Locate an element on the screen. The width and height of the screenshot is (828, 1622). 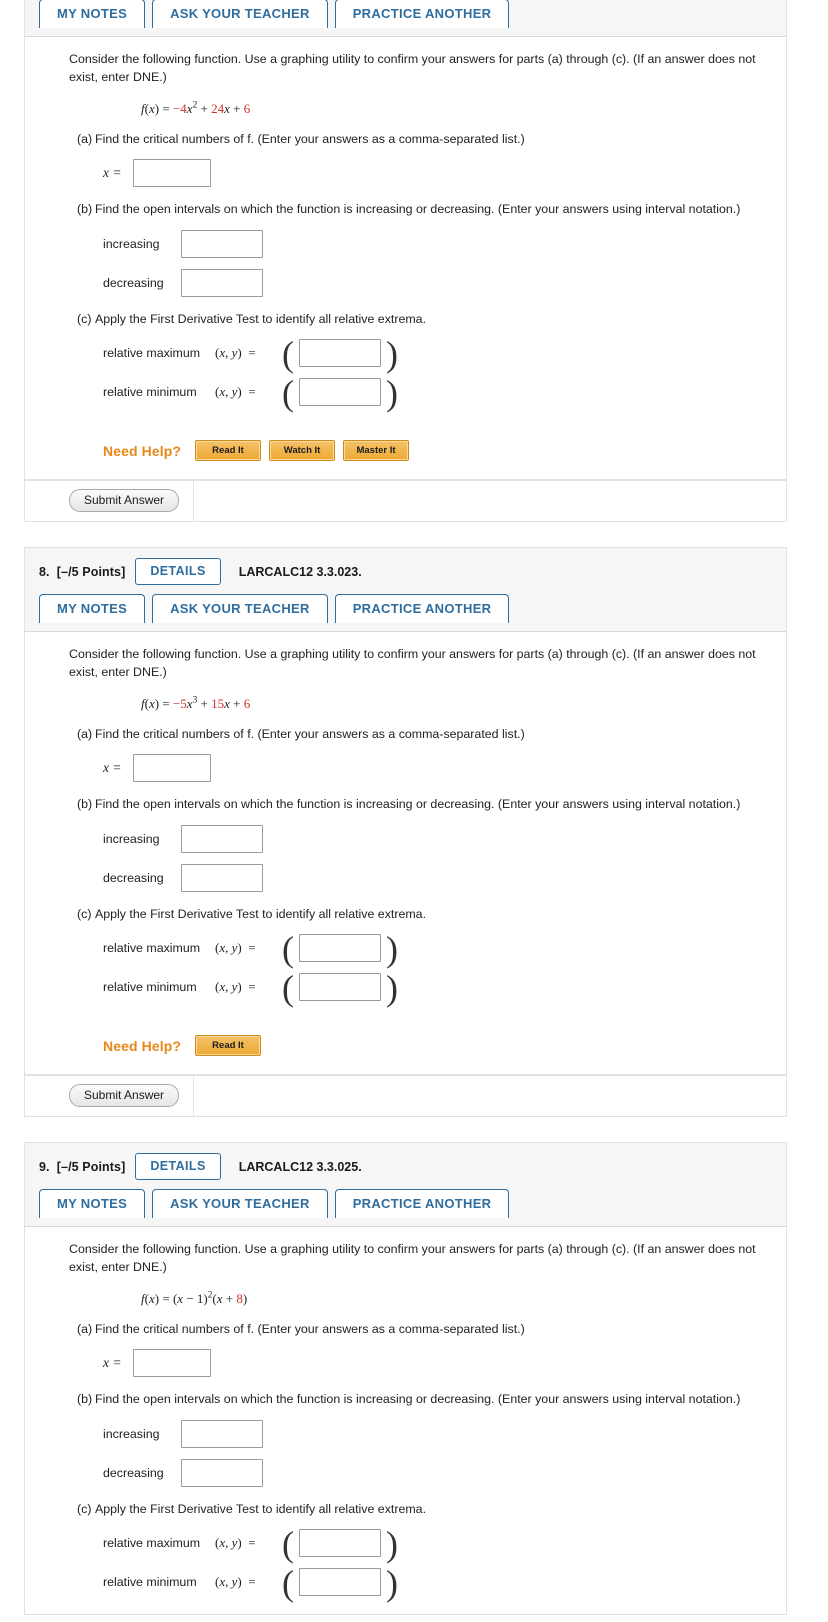
help-button-watch-it: Watch It is located at coordinates (302, 451).